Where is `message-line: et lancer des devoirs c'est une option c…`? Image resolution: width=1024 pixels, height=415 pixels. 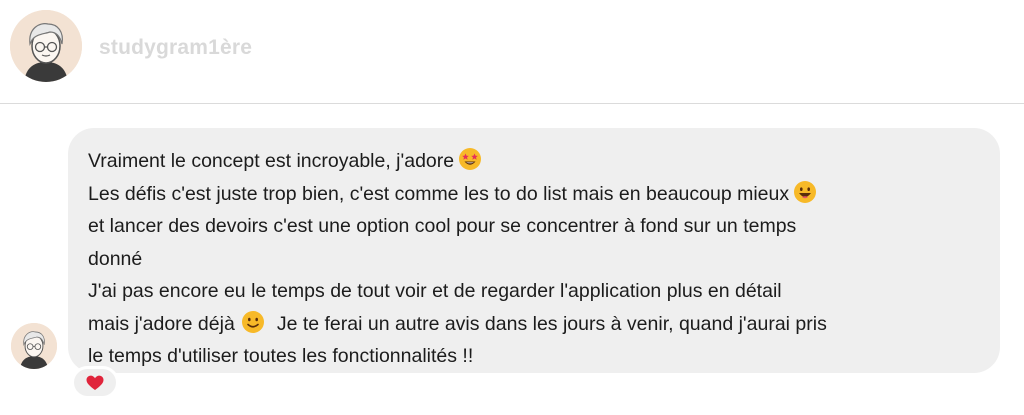
message-line: et lancer des devoirs c'est une option c… is located at coordinates (442, 226).